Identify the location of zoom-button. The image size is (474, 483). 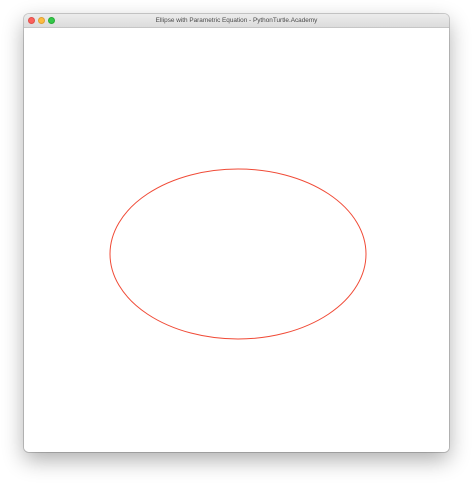
(51, 20).